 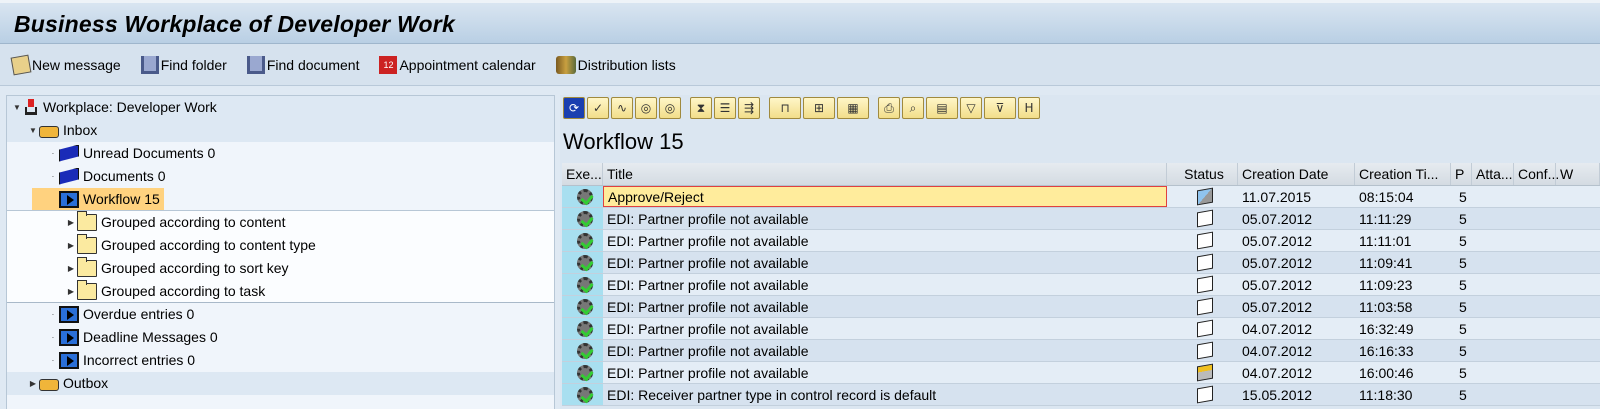 I want to click on column-header: Creation Date, so click(x=1296, y=174).